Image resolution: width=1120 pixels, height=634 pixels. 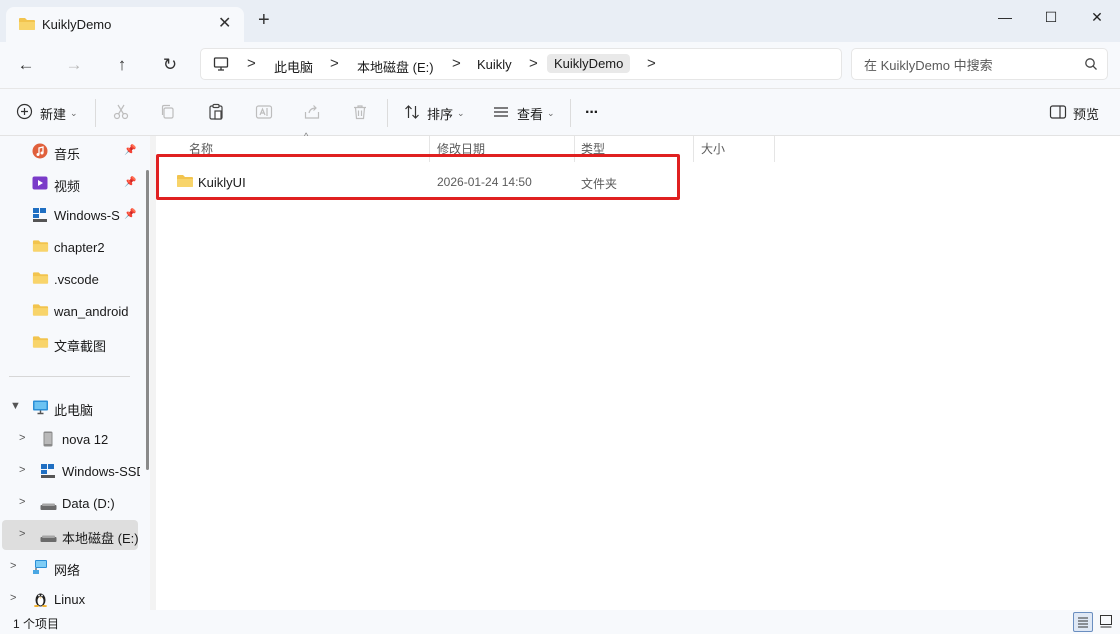 I want to click on view-icon, so click(x=501, y=113).